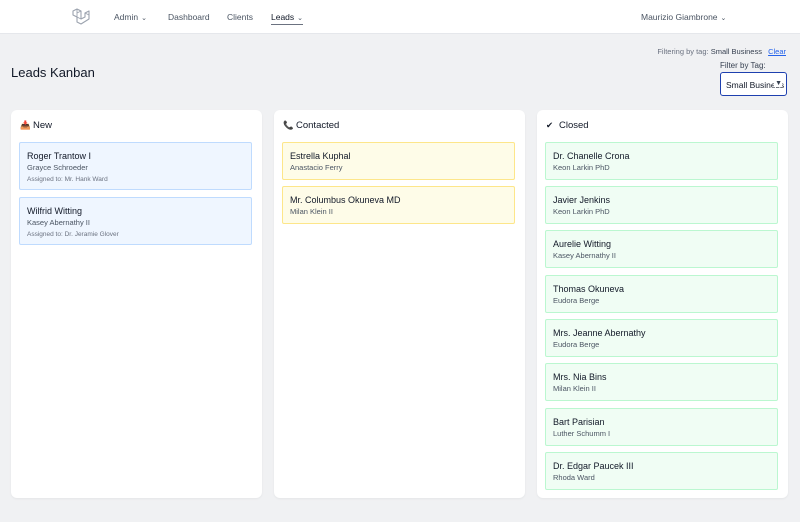 The height and width of the screenshot is (522, 800). What do you see at coordinates (318, 125) in the screenshot?
I see `column-title-contacted-label: Contacted` at bounding box center [318, 125].